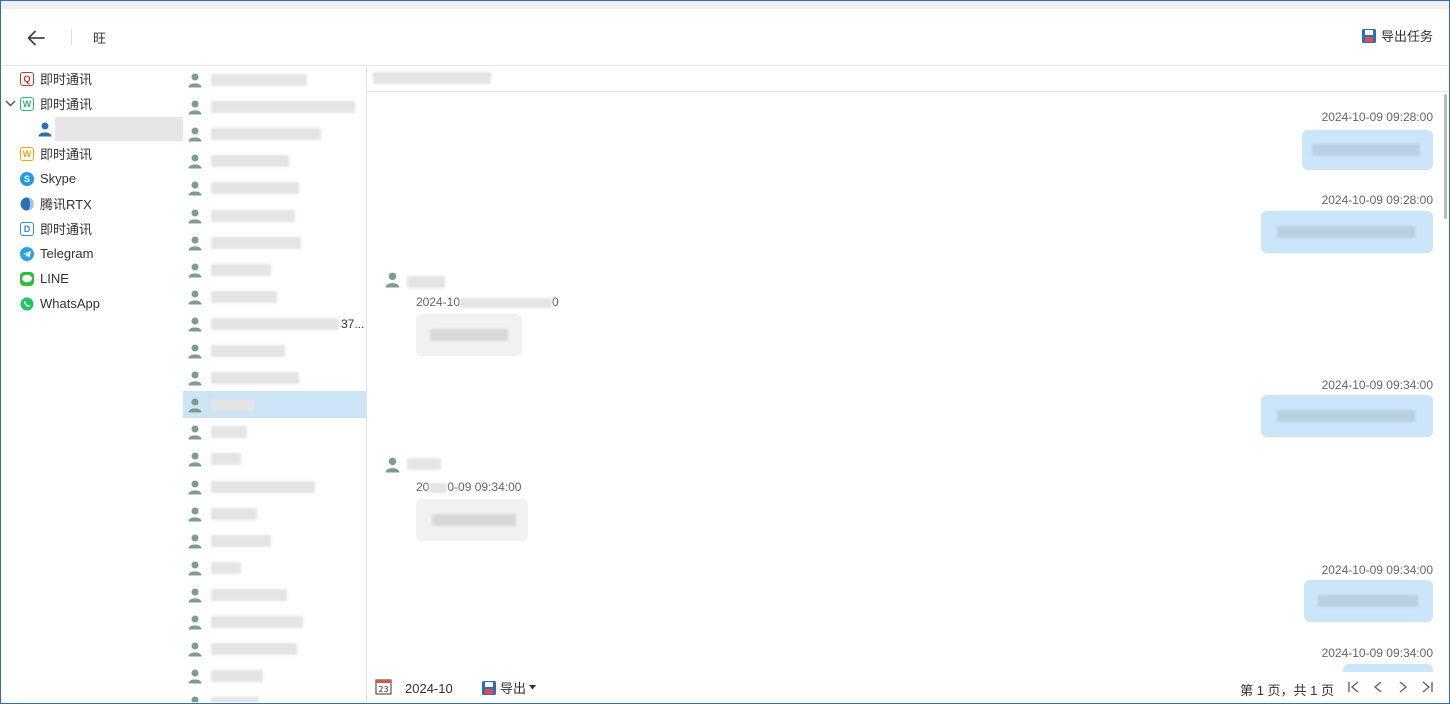  Describe the element at coordinates (27, 303) in the screenshot. I see `whatsapp-icon` at that location.